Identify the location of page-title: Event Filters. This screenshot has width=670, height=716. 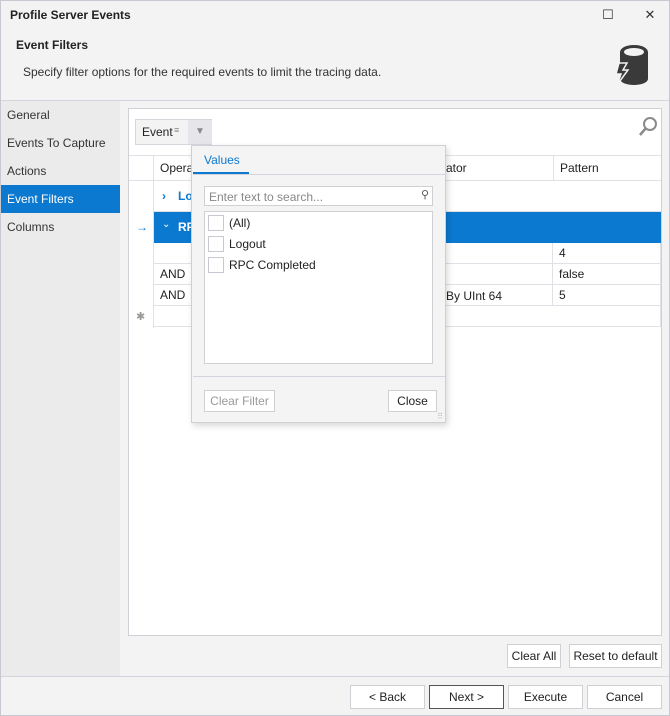
(52, 45).